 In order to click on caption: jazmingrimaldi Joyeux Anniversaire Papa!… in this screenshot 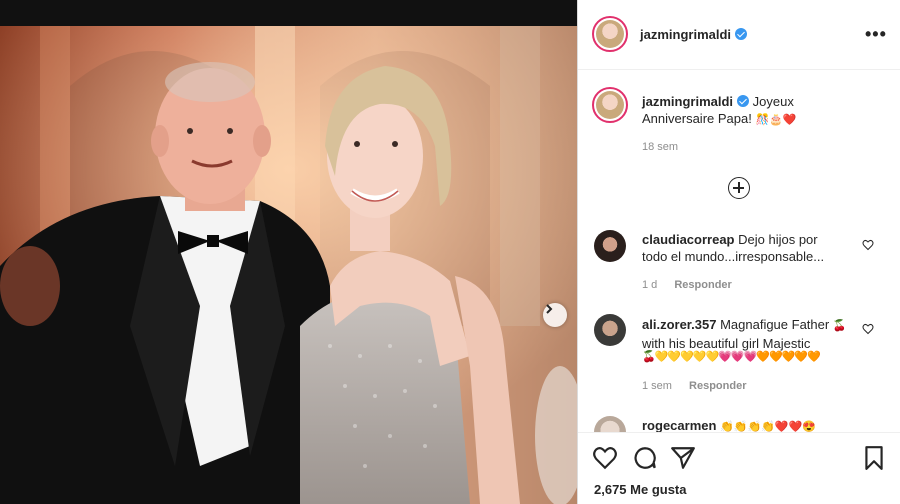, I will do `click(762, 111)`.